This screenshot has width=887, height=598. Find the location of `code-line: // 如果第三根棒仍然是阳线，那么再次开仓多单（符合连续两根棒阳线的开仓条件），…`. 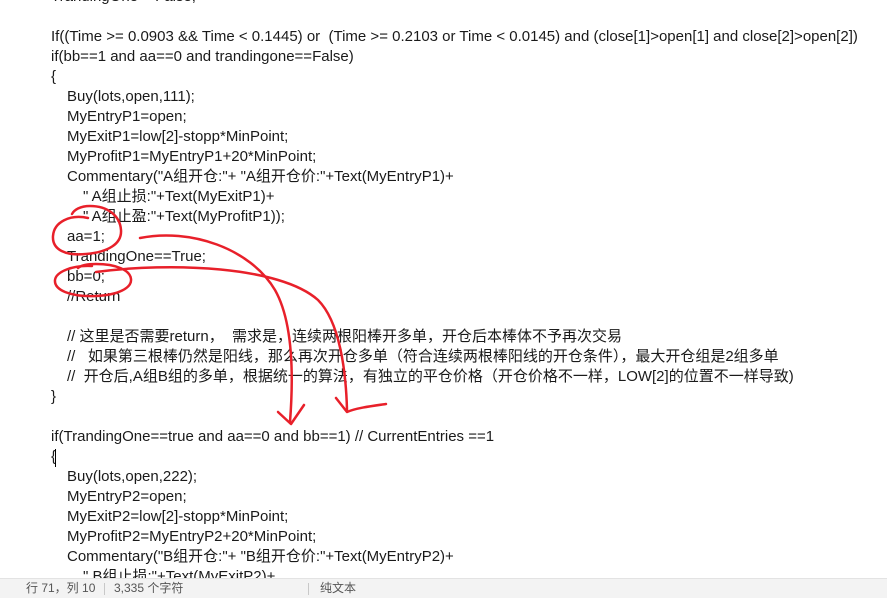

code-line: // 如果第三根棒仍然是阳线，那么再次开仓多单（符合连续两根棒阳线的开仓条件），… is located at coordinates (423, 356).